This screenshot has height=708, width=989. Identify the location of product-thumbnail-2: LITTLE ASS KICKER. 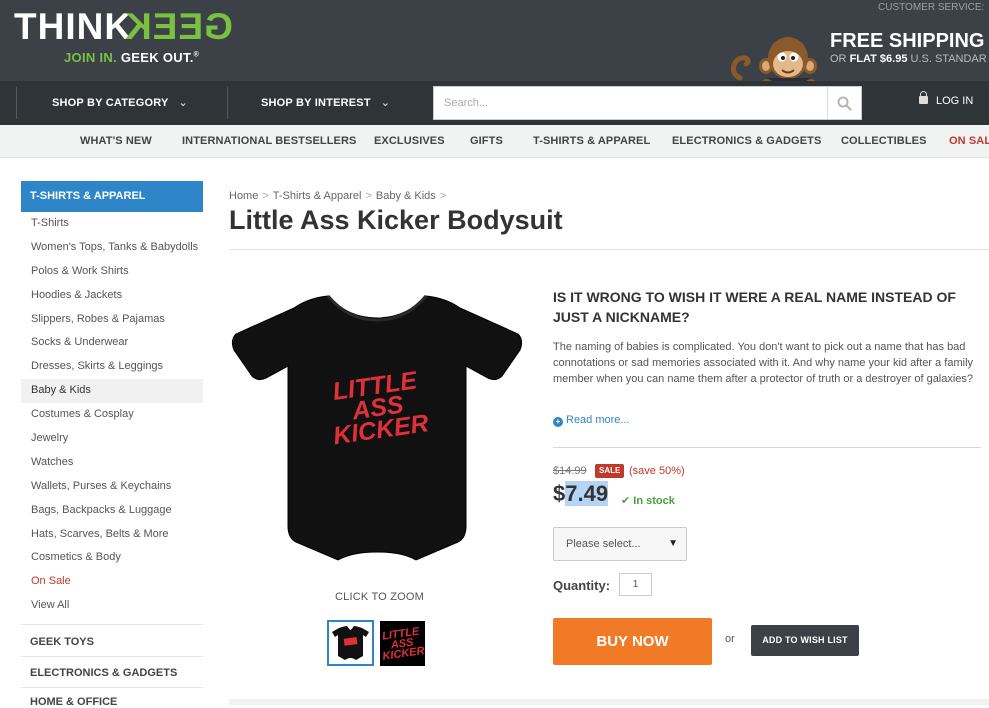
(402, 643).